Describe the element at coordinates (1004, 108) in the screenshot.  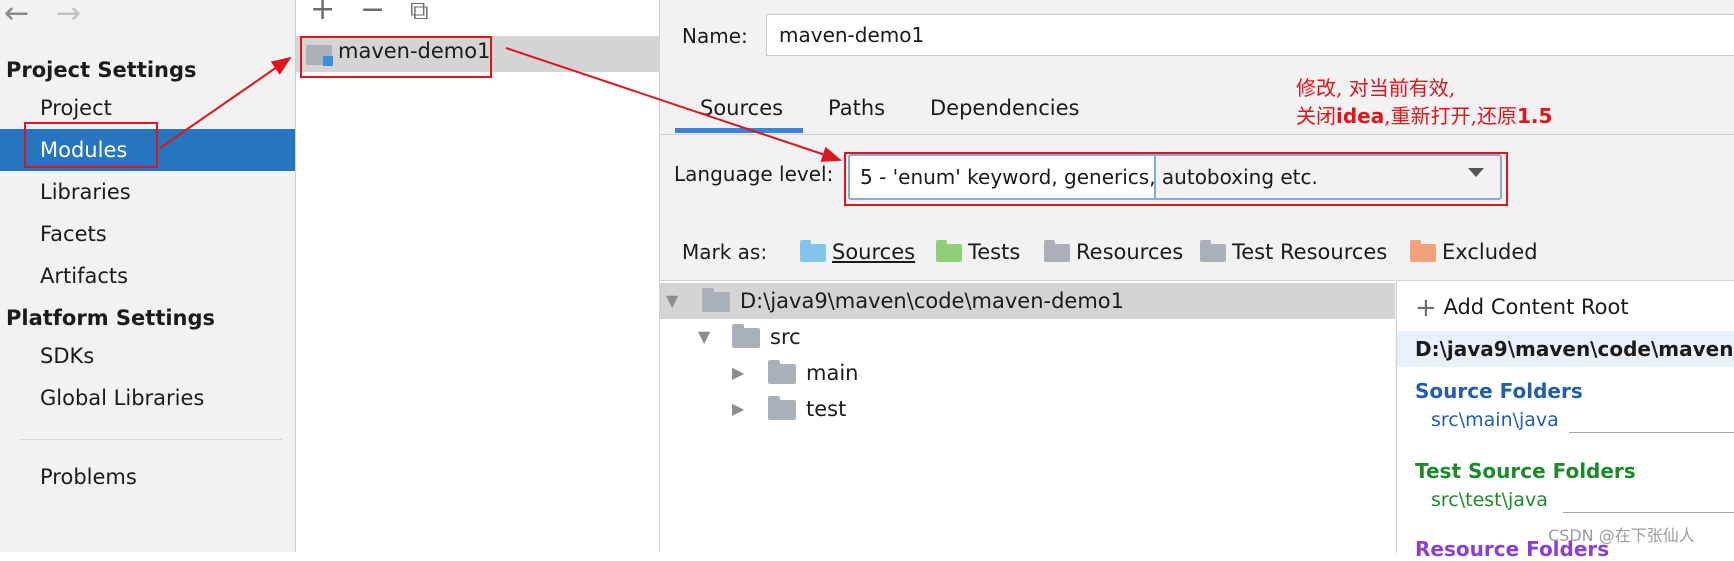
I see `tab-dependencies: Dependencies` at that location.